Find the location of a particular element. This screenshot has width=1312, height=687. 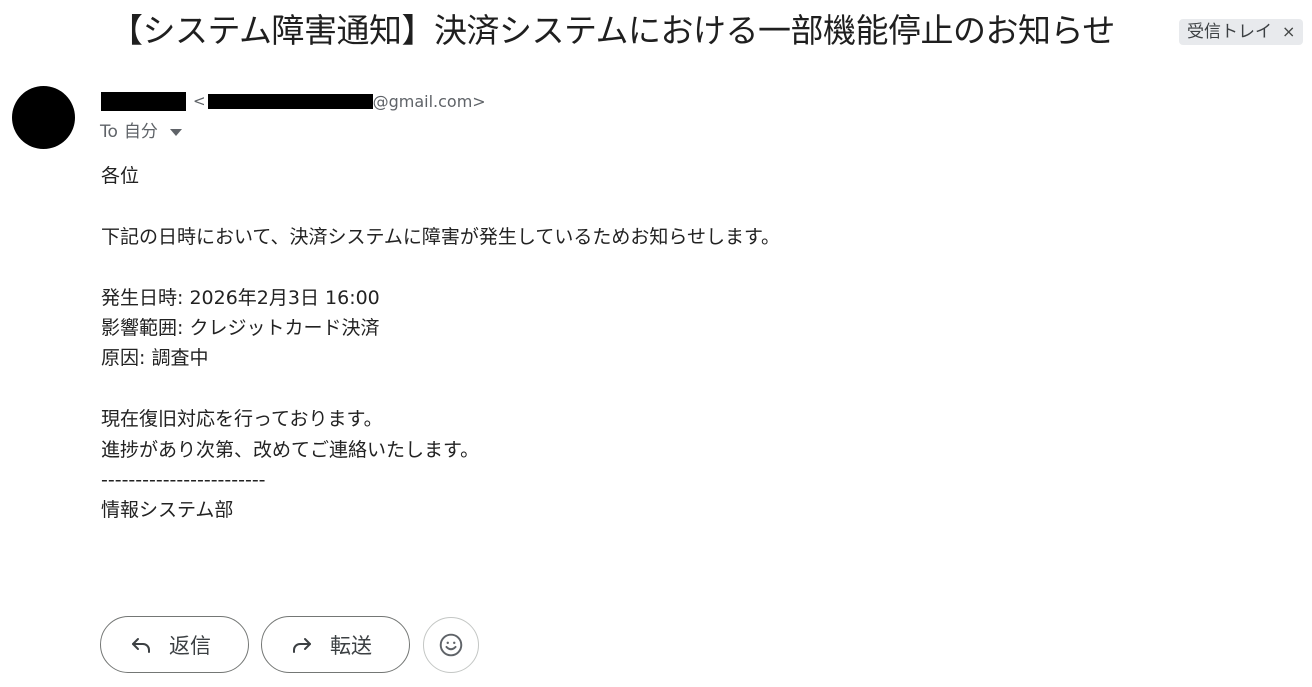

recipient-name: 自分 is located at coordinates (140, 132).